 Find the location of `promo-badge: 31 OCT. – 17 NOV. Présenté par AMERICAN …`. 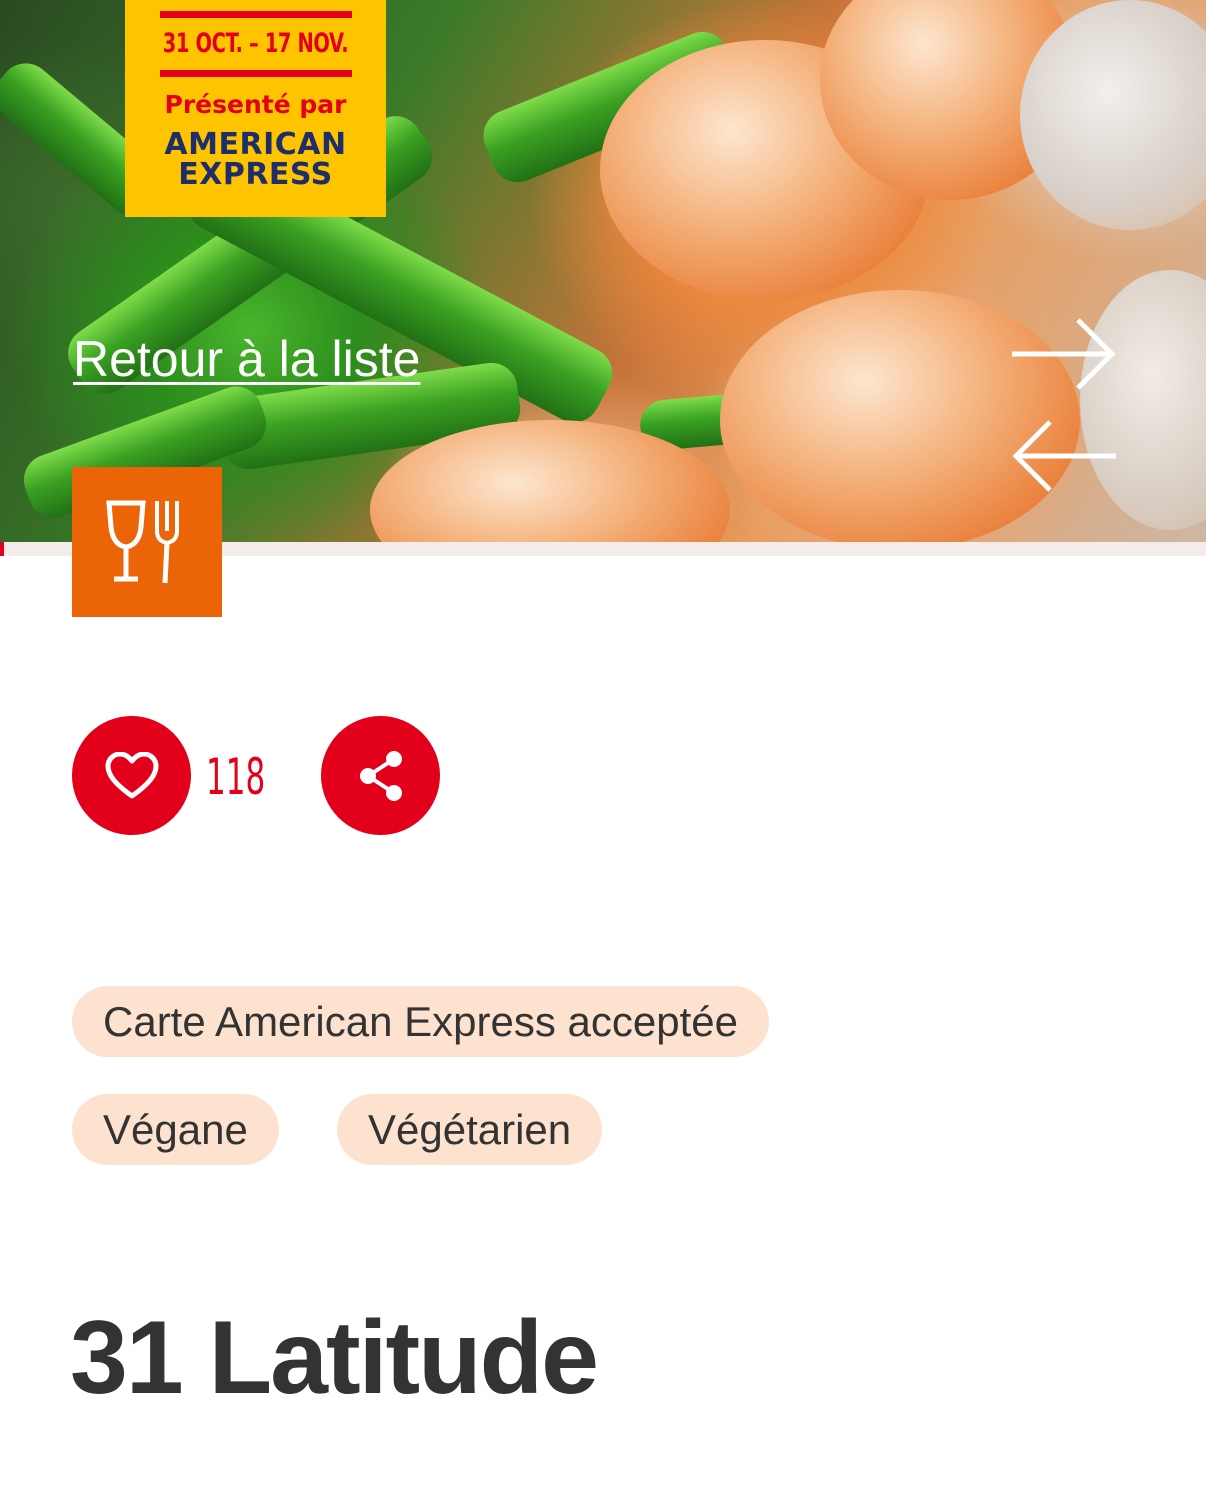

promo-badge: 31 OCT. – 17 NOV. Présenté par AMERICAN … is located at coordinates (255, 108).